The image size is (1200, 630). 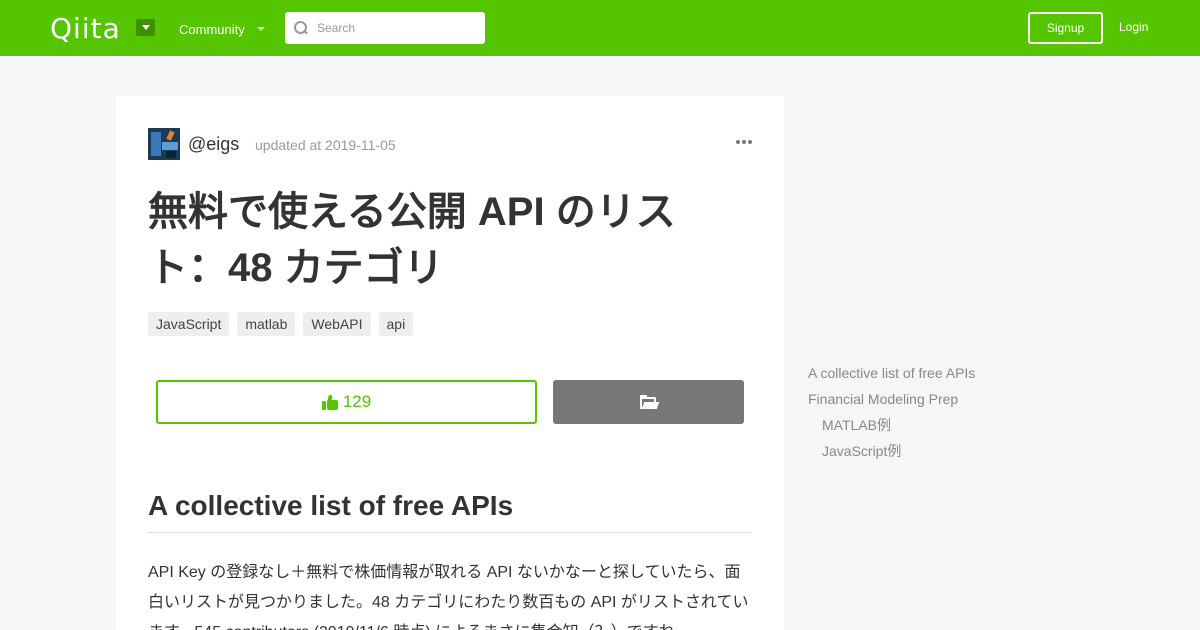 What do you see at coordinates (266, 324) in the screenshot?
I see `tag-matlab: matlab` at bounding box center [266, 324].